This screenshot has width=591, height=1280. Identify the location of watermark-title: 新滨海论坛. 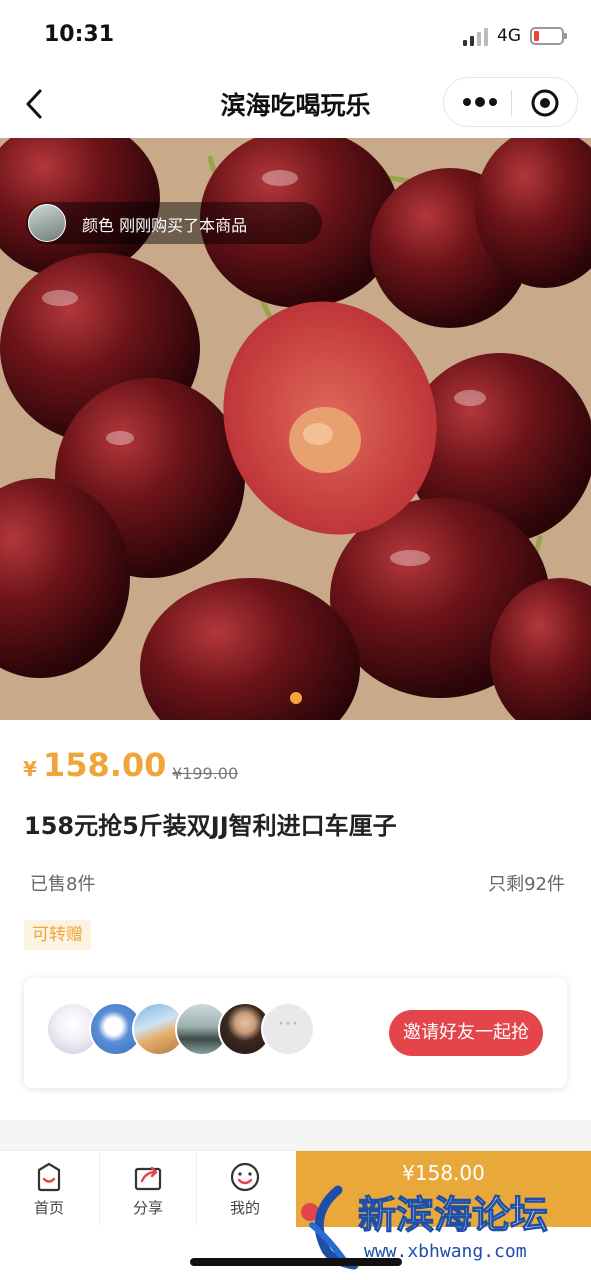
(453, 1215).